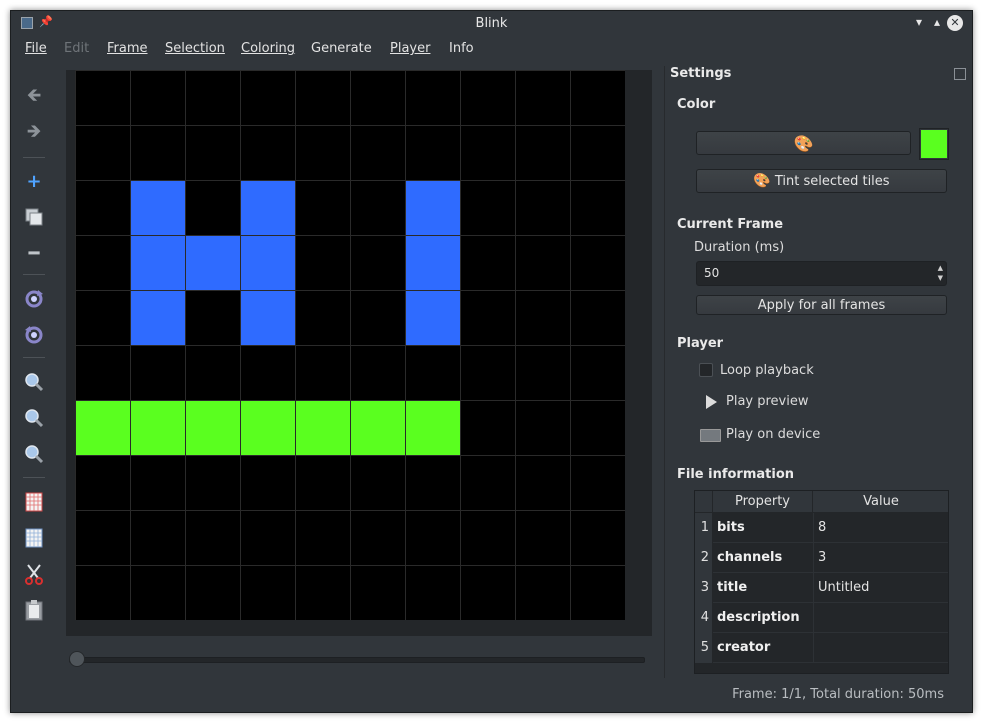 This screenshot has width=987, height=726. Describe the element at coordinates (34, 454) in the screenshot. I see `zoom-fit-icon` at that location.